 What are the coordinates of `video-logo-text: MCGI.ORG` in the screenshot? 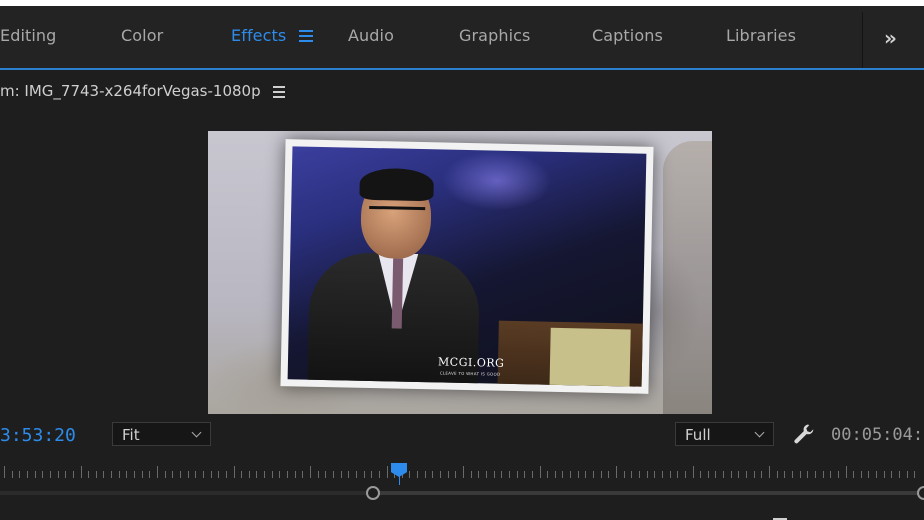 It's located at (471, 362).